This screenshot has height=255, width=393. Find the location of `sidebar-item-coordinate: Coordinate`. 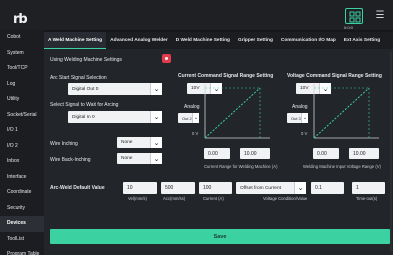

sidebar-item-coordinate: Coordinate is located at coordinates (22, 193).